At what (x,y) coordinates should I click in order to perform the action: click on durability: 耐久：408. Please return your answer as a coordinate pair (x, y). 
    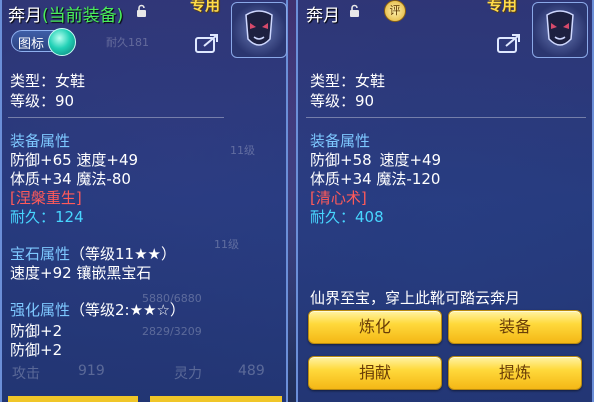
    Looking at the image, I should click on (347, 217).